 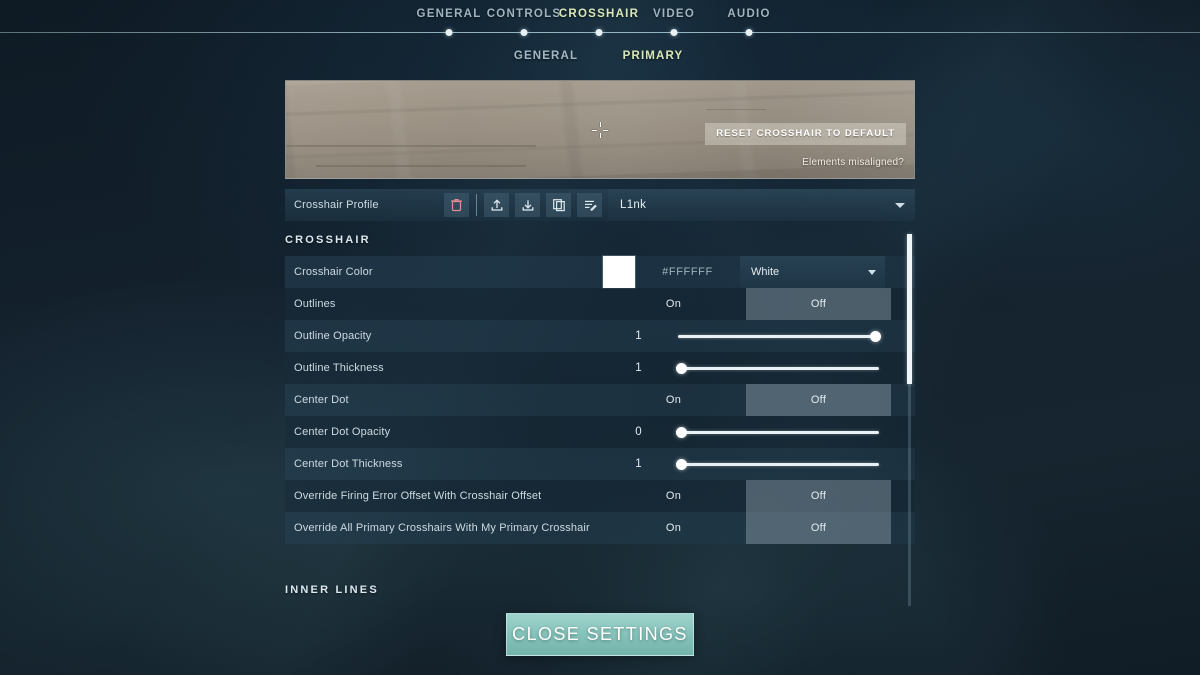 What do you see at coordinates (600, 432) in the screenshot?
I see `settings-row: Center Dot Opacity 0` at bounding box center [600, 432].